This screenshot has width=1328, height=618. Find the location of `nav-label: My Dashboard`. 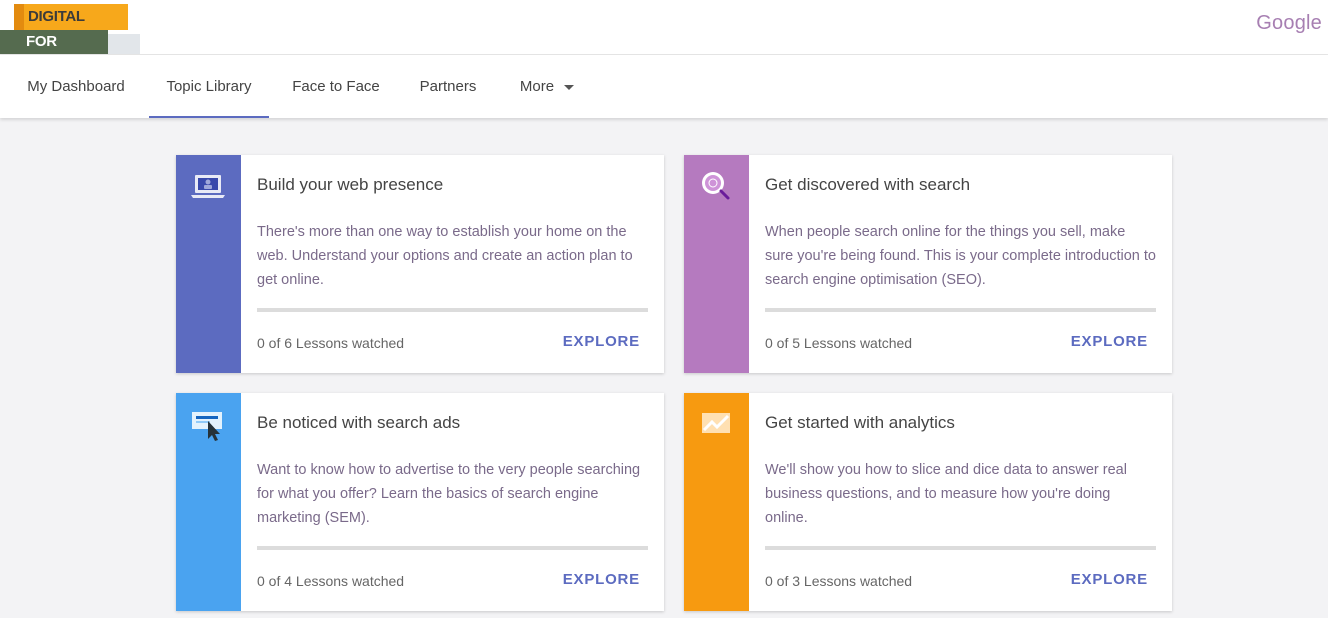

nav-label: My Dashboard is located at coordinates (76, 86).